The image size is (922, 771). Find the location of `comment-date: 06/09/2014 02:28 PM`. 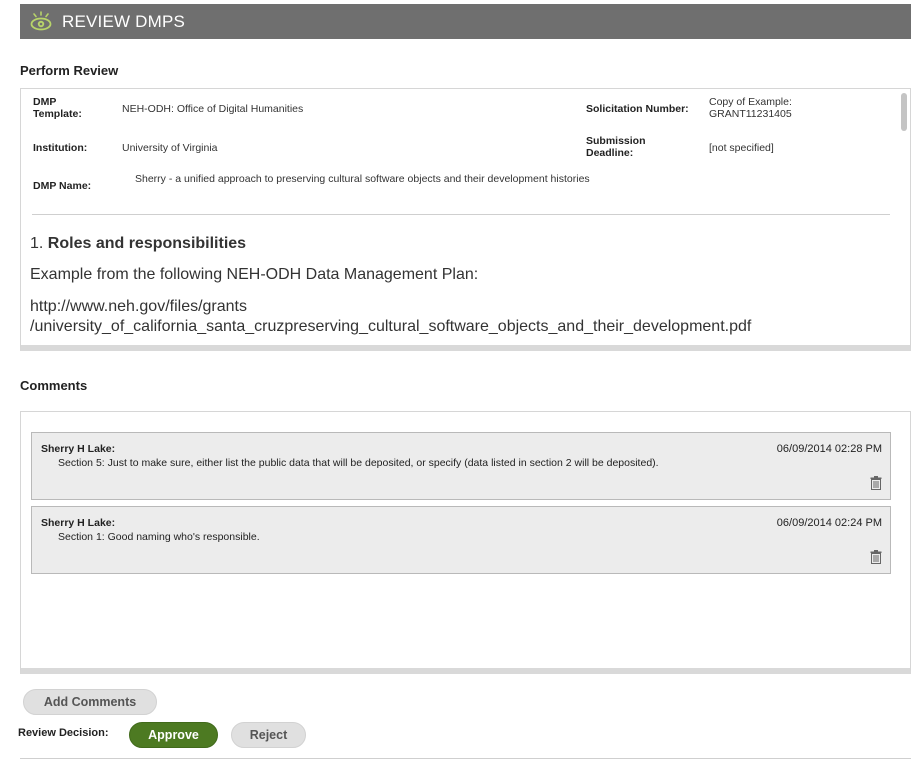

comment-date: 06/09/2014 02:28 PM is located at coordinates (829, 449).